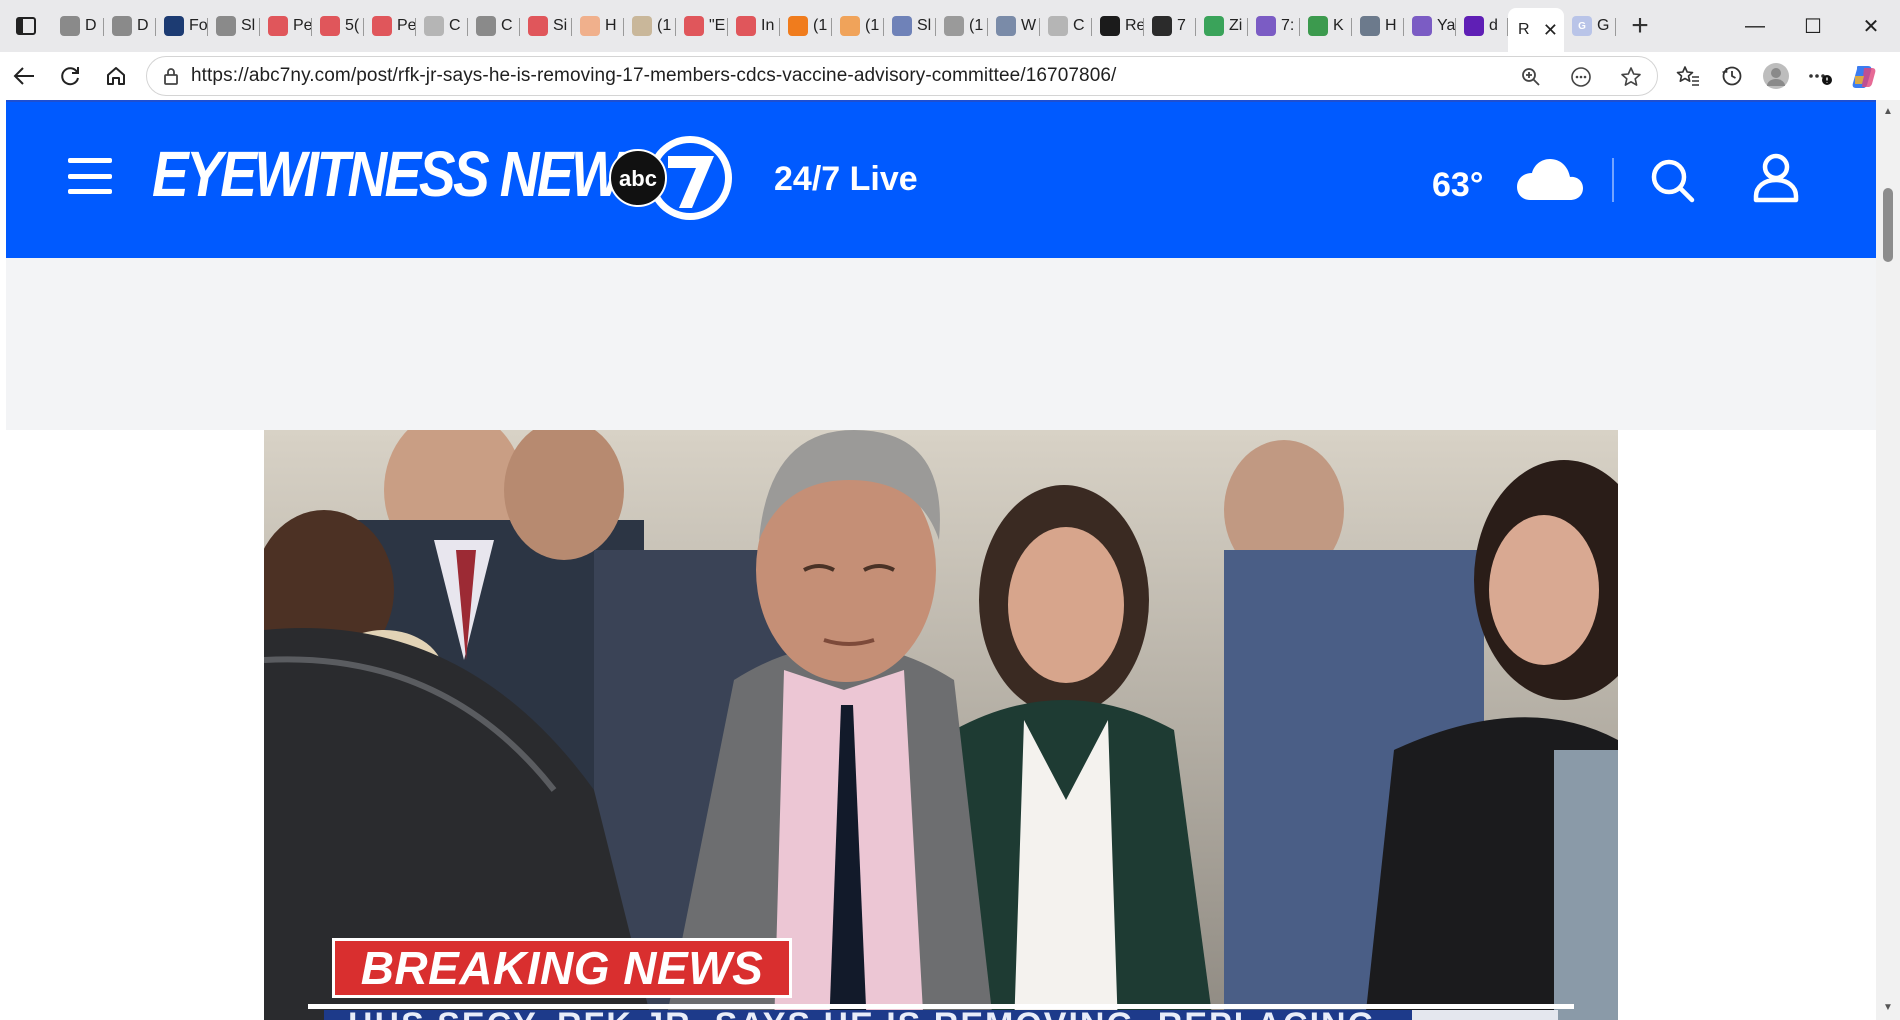 Image resolution: width=1900 pixels, height=1020 pixels. Describe the element at coordinates (1688, 76) in the screenshot. I see `favorites-icon` at that location.